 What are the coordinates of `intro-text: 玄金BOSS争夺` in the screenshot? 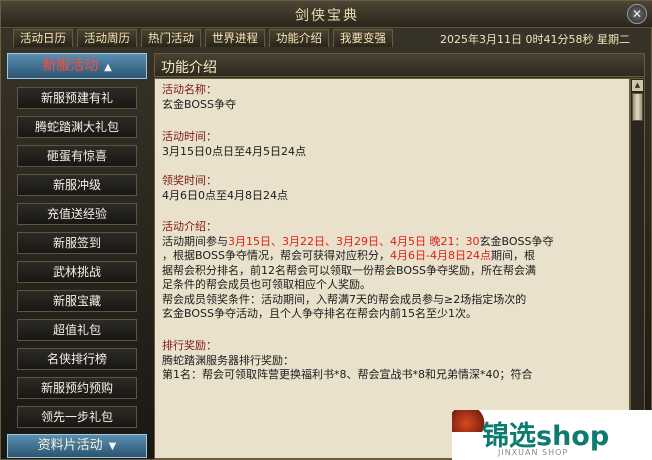 It's located at (516, 241).